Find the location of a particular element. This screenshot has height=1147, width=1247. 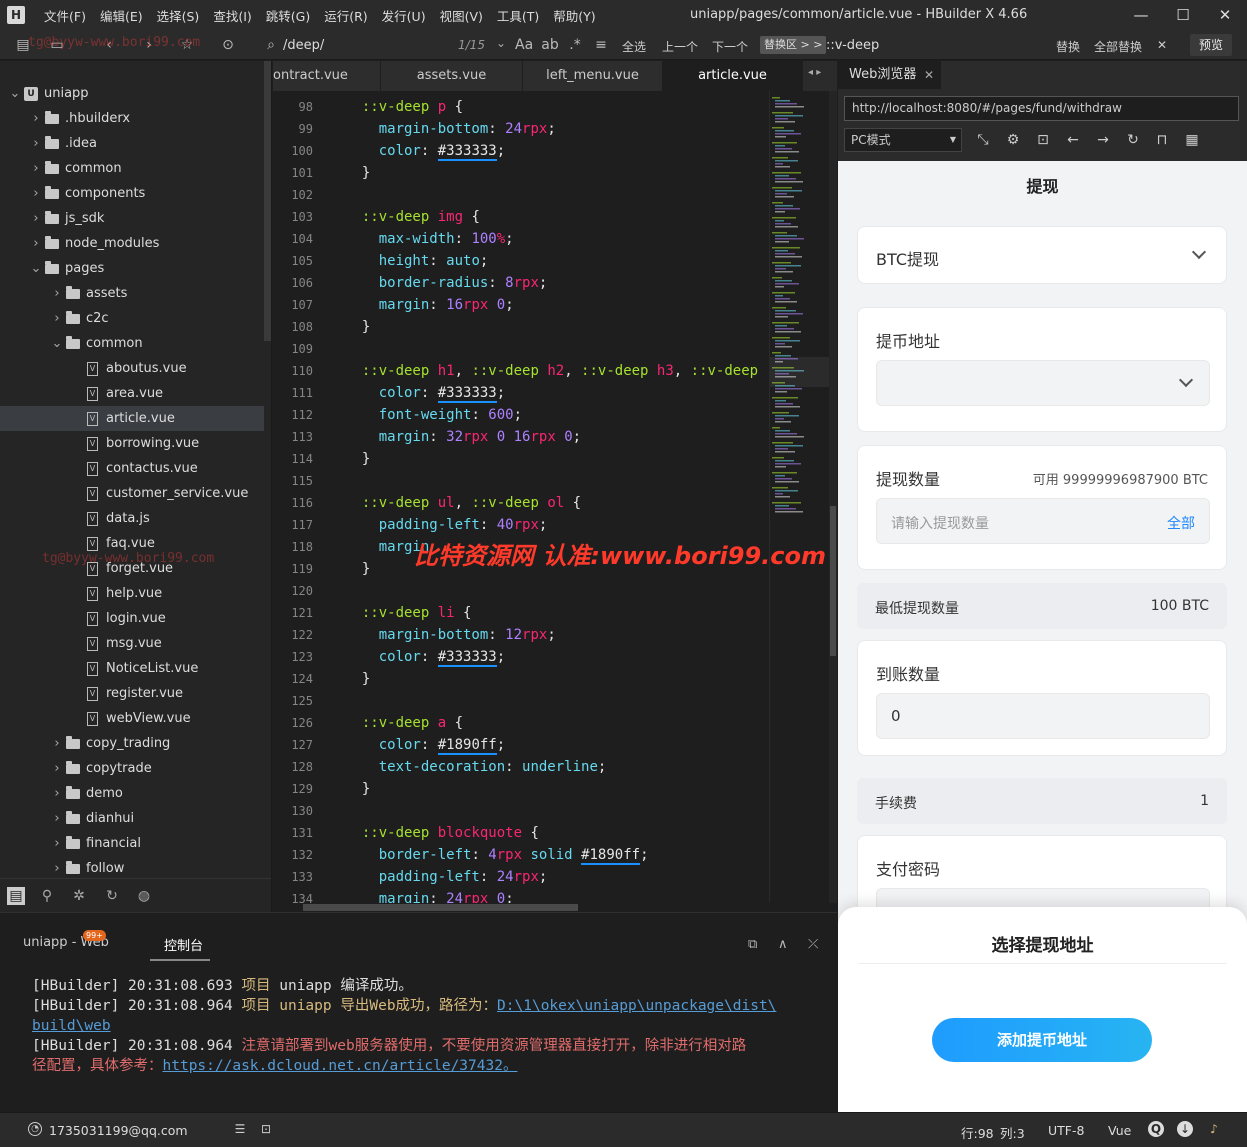

tree-folder-item: › assets is located at coordinates (132, 293).